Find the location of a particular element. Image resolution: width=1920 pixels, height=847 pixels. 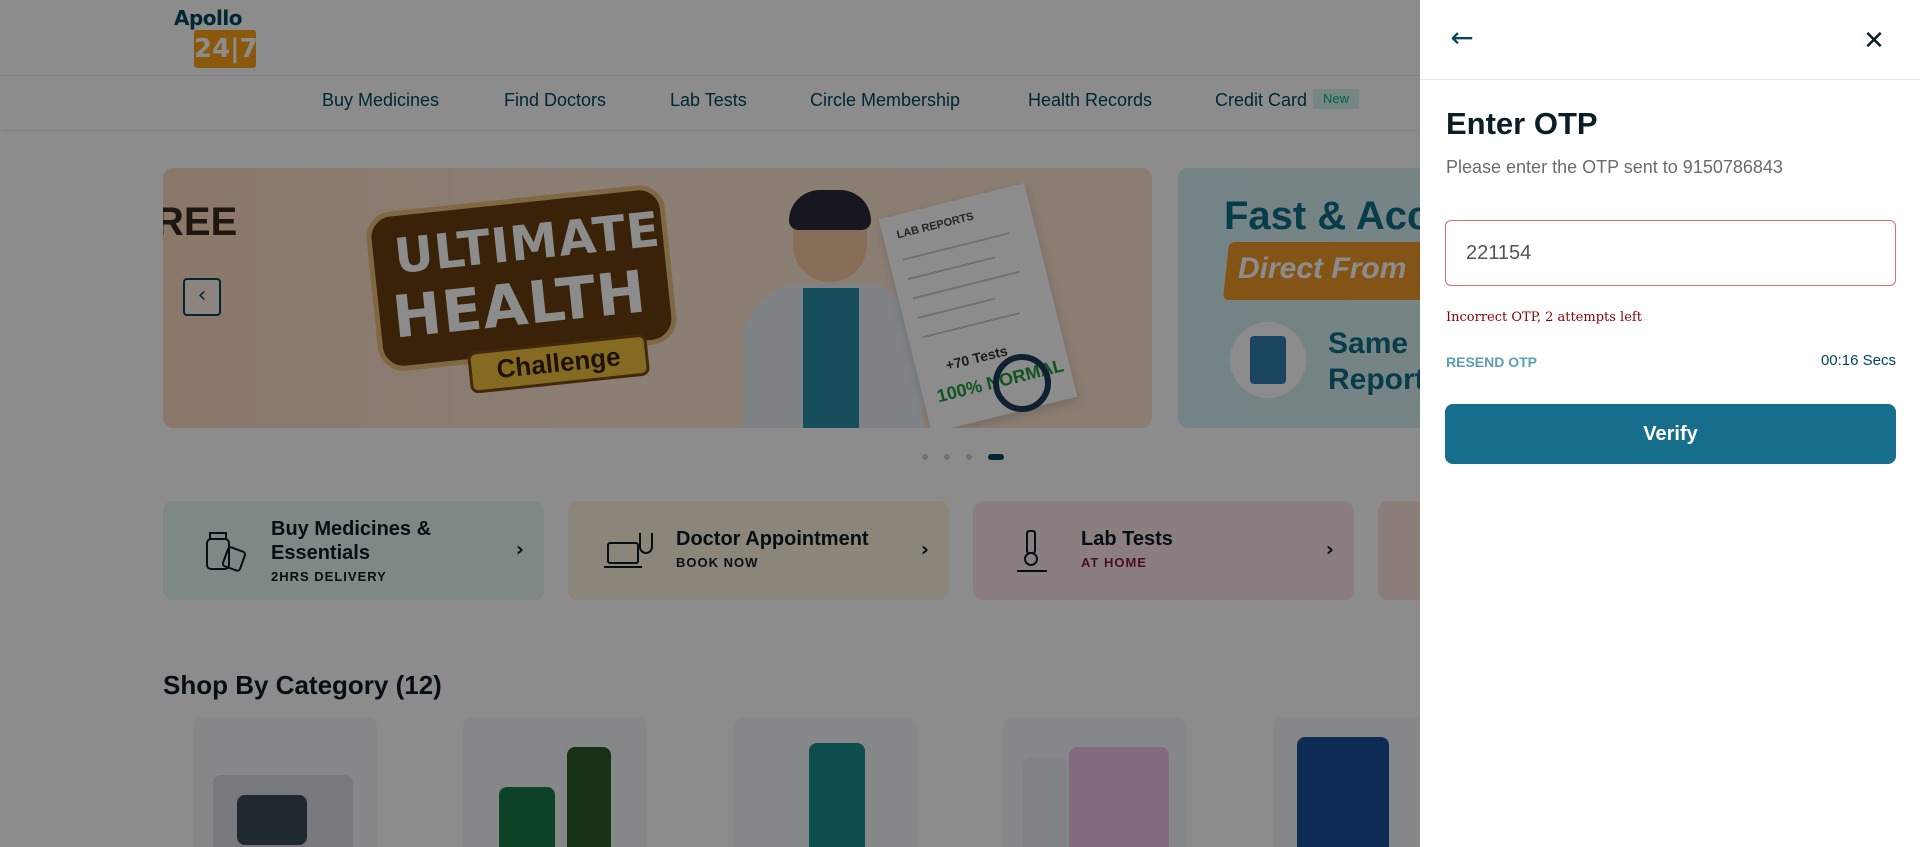

verify-button: Verify is located at coordinates (1670, 434).